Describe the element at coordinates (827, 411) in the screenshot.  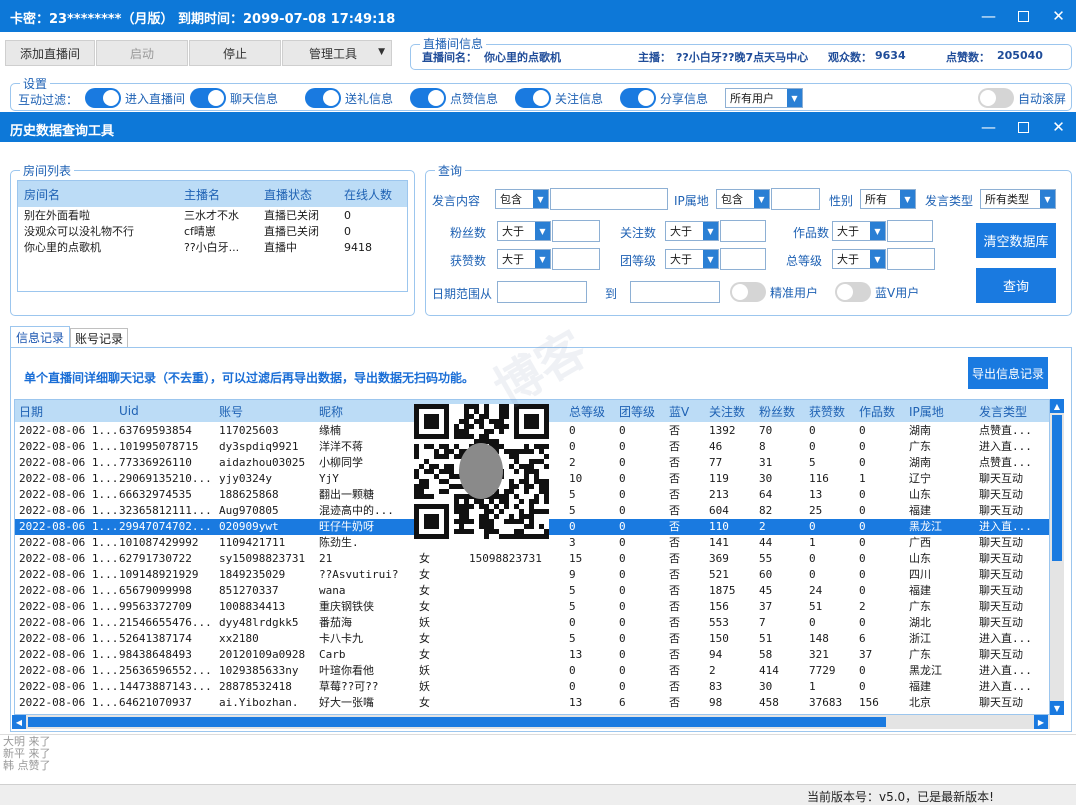
I see `col-likes: 获赞数` at that location.